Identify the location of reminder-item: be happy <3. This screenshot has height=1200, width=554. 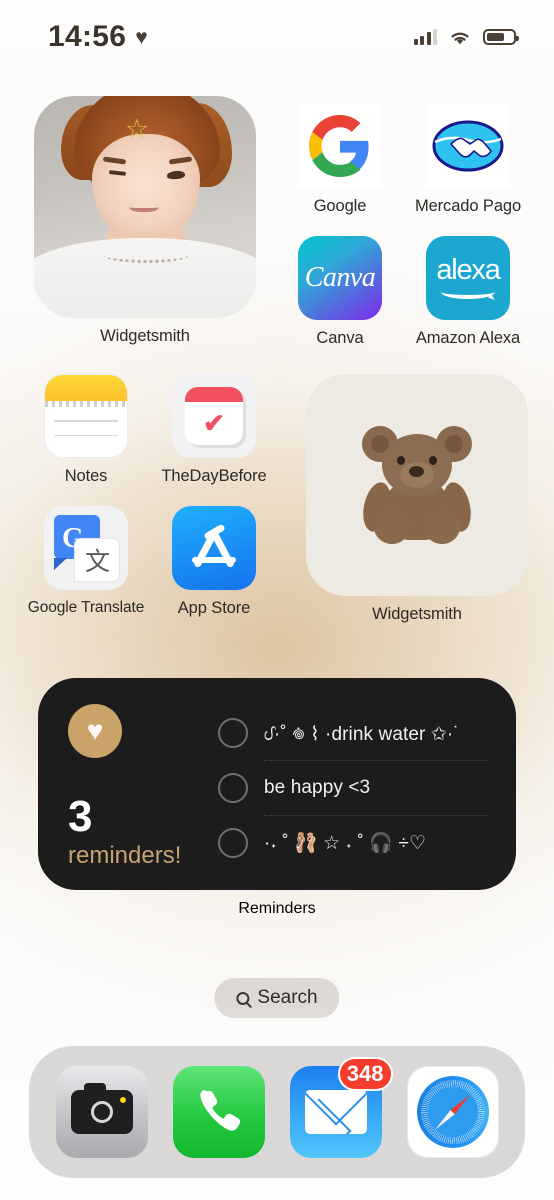
(353, 788).